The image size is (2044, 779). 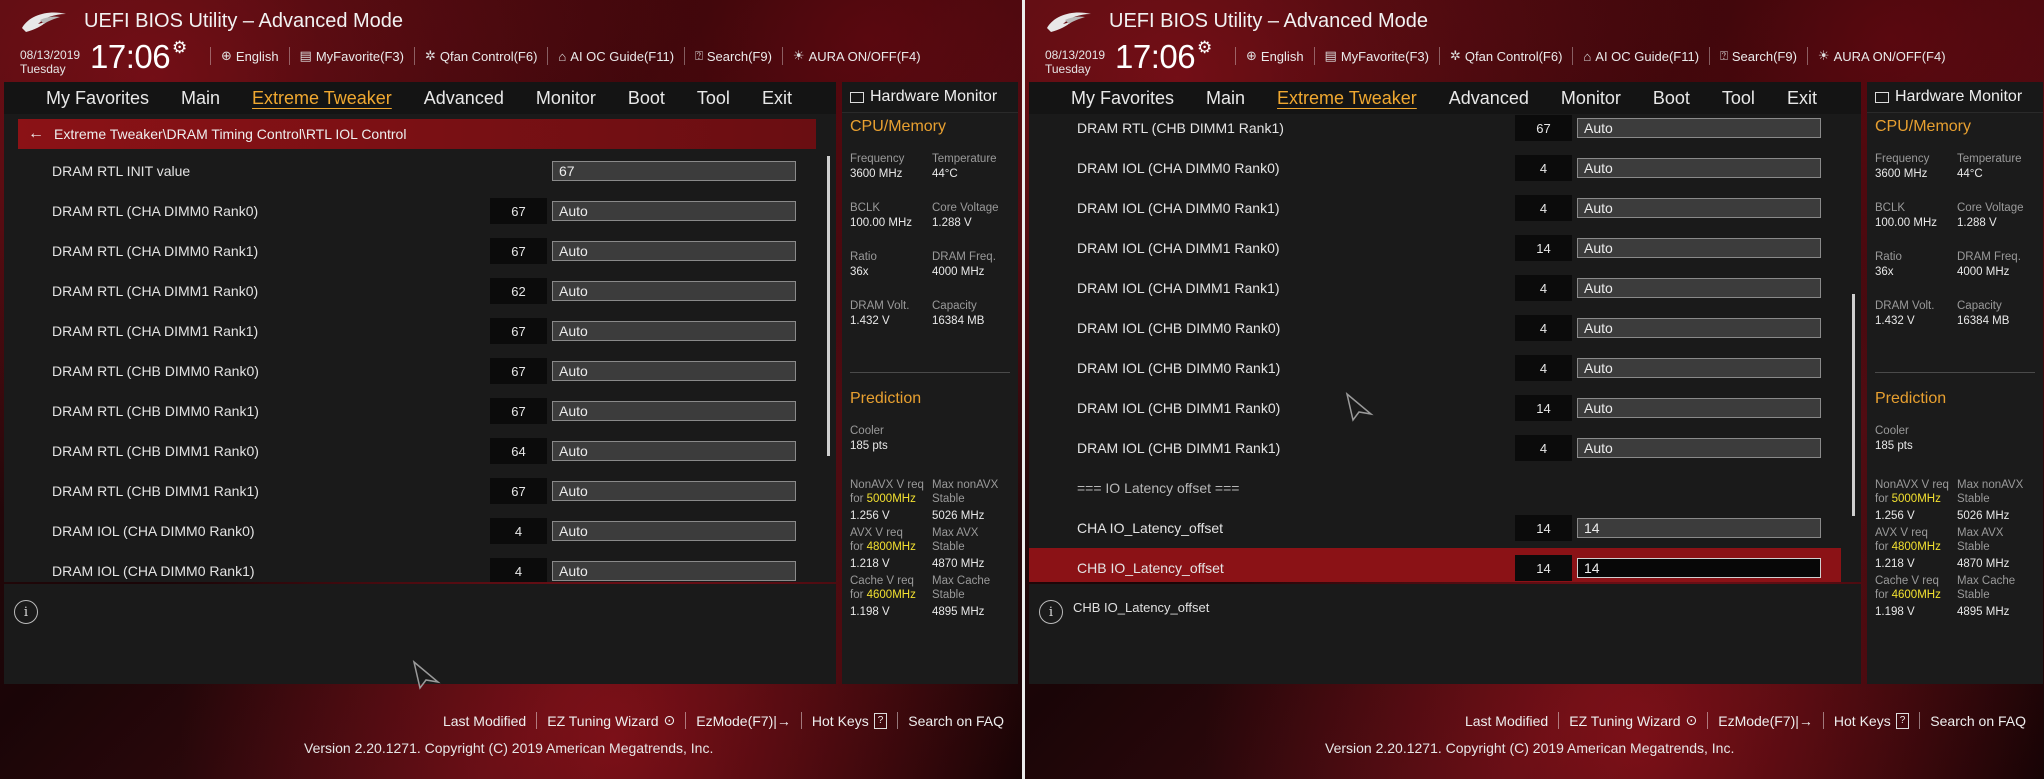 What do you see at coordinates (1980, 533) in the screenshot?
I see `max-stable-label: Max AVX` at bounding box center [1980, 533].